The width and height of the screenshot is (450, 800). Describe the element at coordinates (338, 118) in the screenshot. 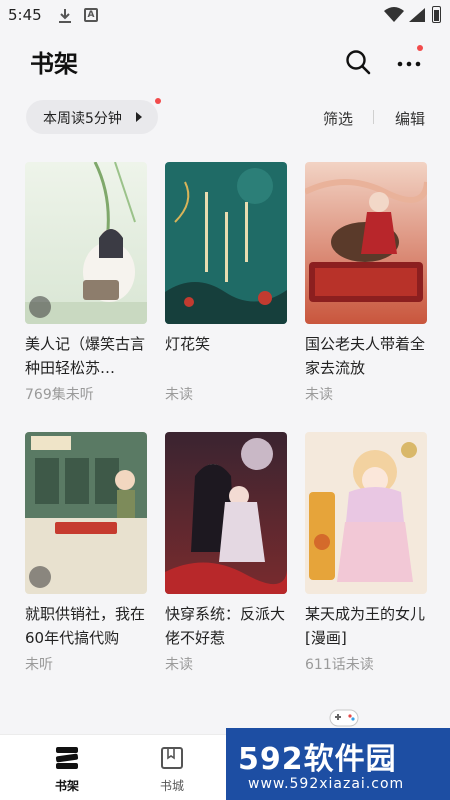

I see `filter-button: 筛选` at that location.